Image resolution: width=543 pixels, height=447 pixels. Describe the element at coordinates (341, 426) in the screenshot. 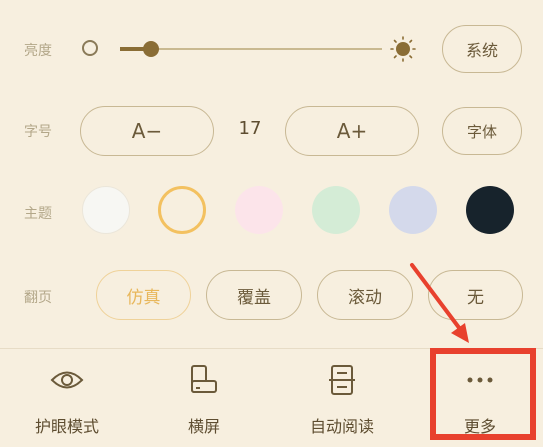

I see `nav-label-auto-read: 自动阅读` at that location.